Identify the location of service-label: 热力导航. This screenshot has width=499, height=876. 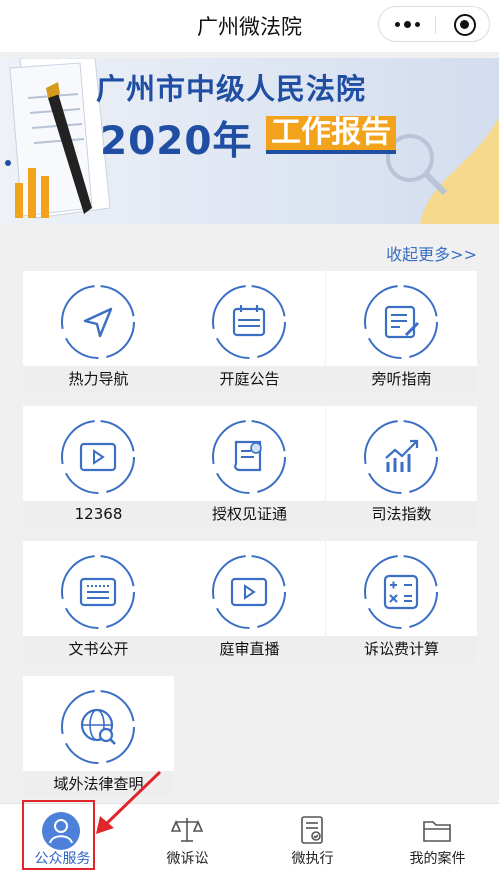
(98, 379).